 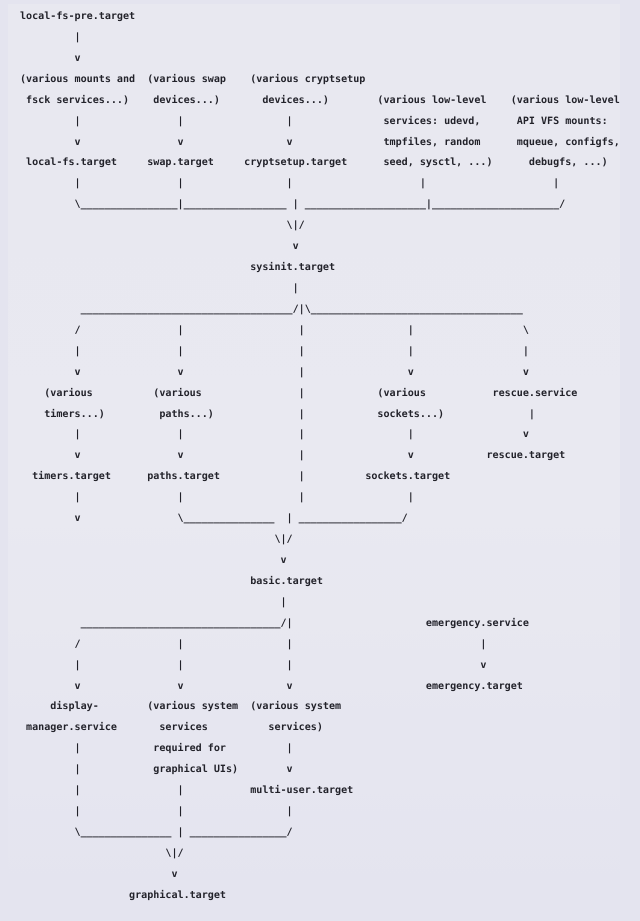 What do you see at coordinates (178, 268) in the screenshot?
I see `ascii-line: sysinit.target` at bounding box center [178, 268].